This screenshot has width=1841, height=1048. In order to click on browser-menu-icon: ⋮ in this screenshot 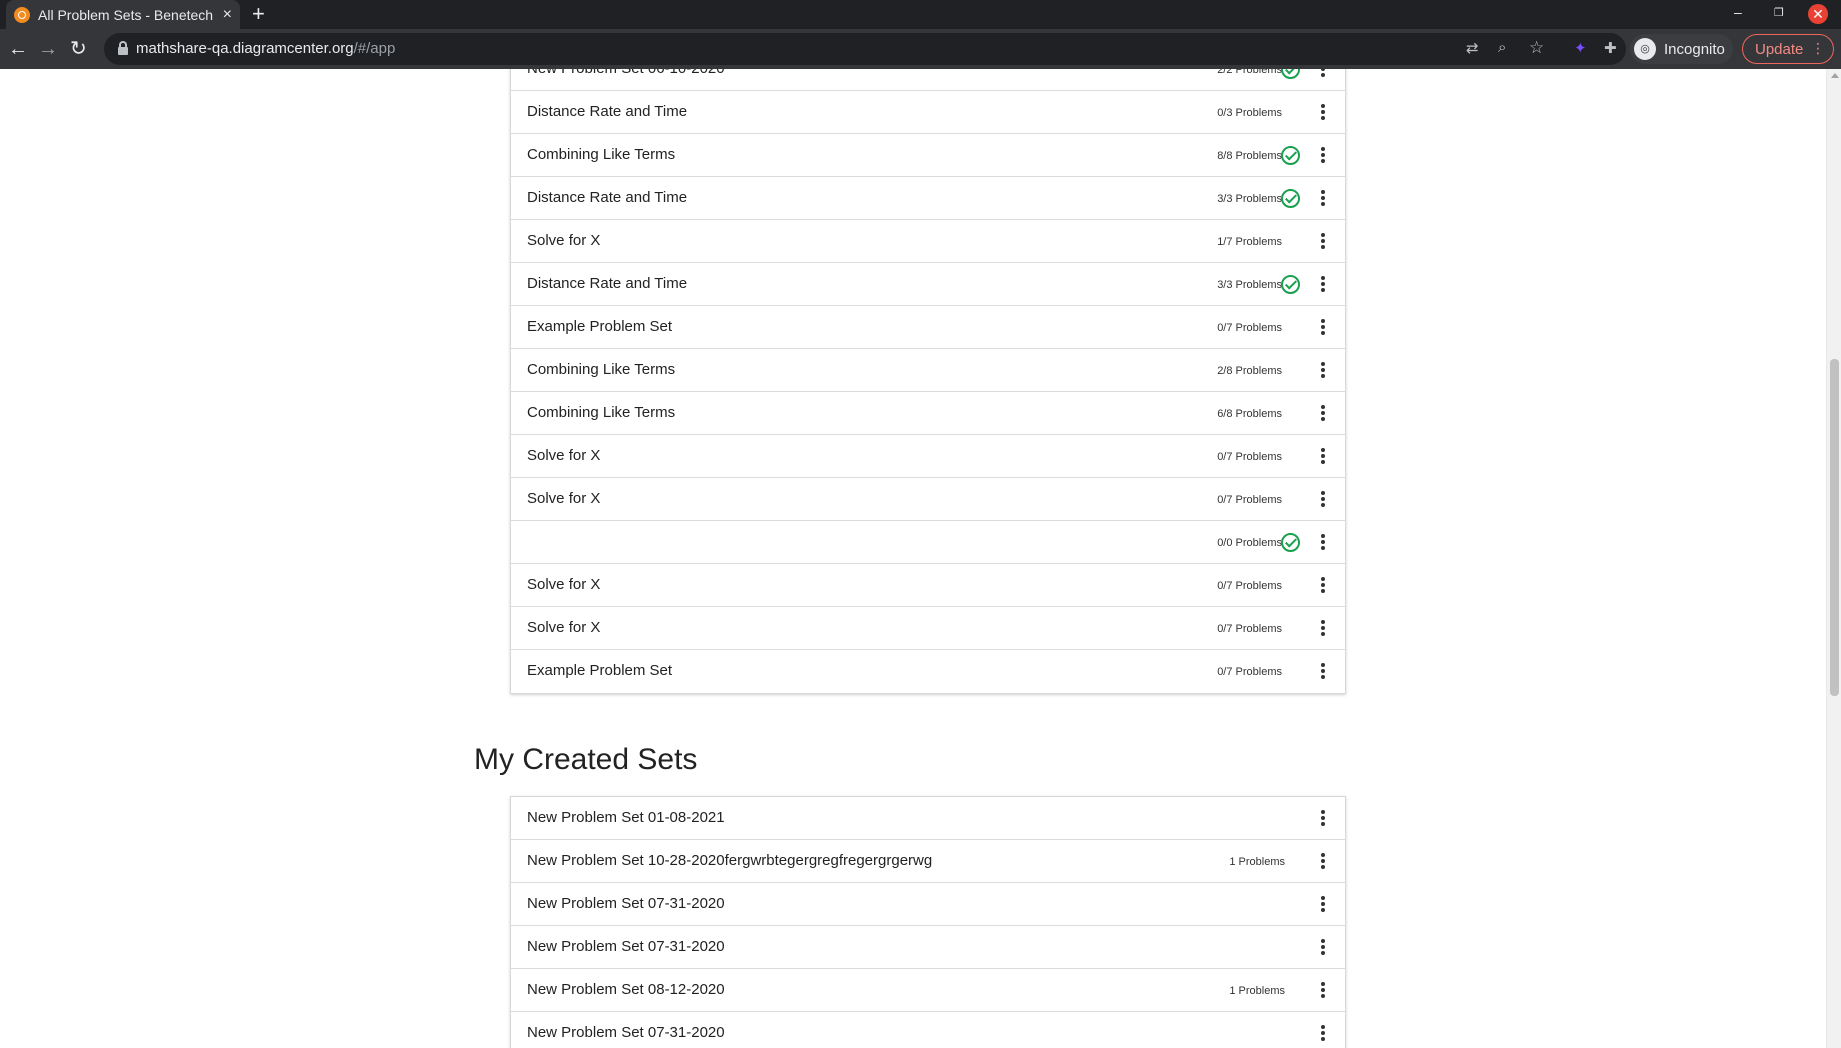, I will do `click(1818, 48)`.